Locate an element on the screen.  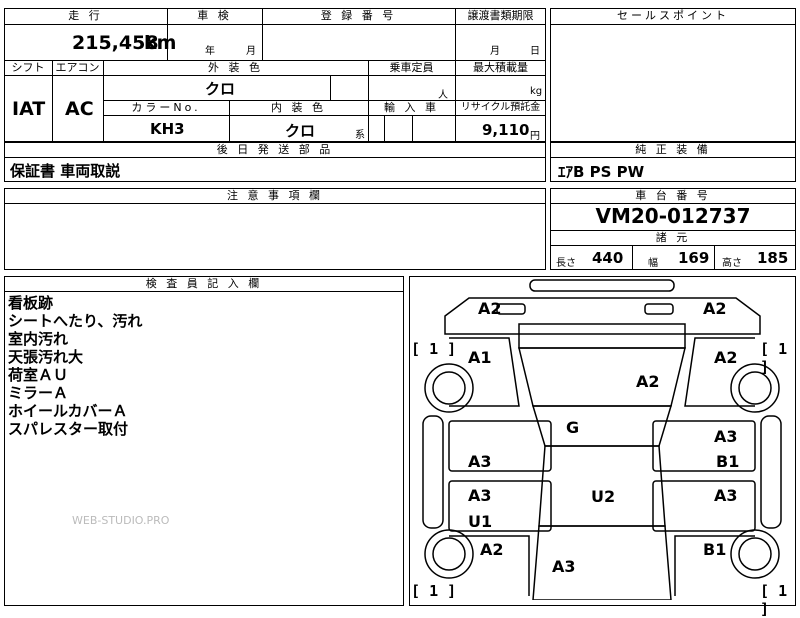
inspector-note-line: ミラーＡ is located at coordinates (38, 393).